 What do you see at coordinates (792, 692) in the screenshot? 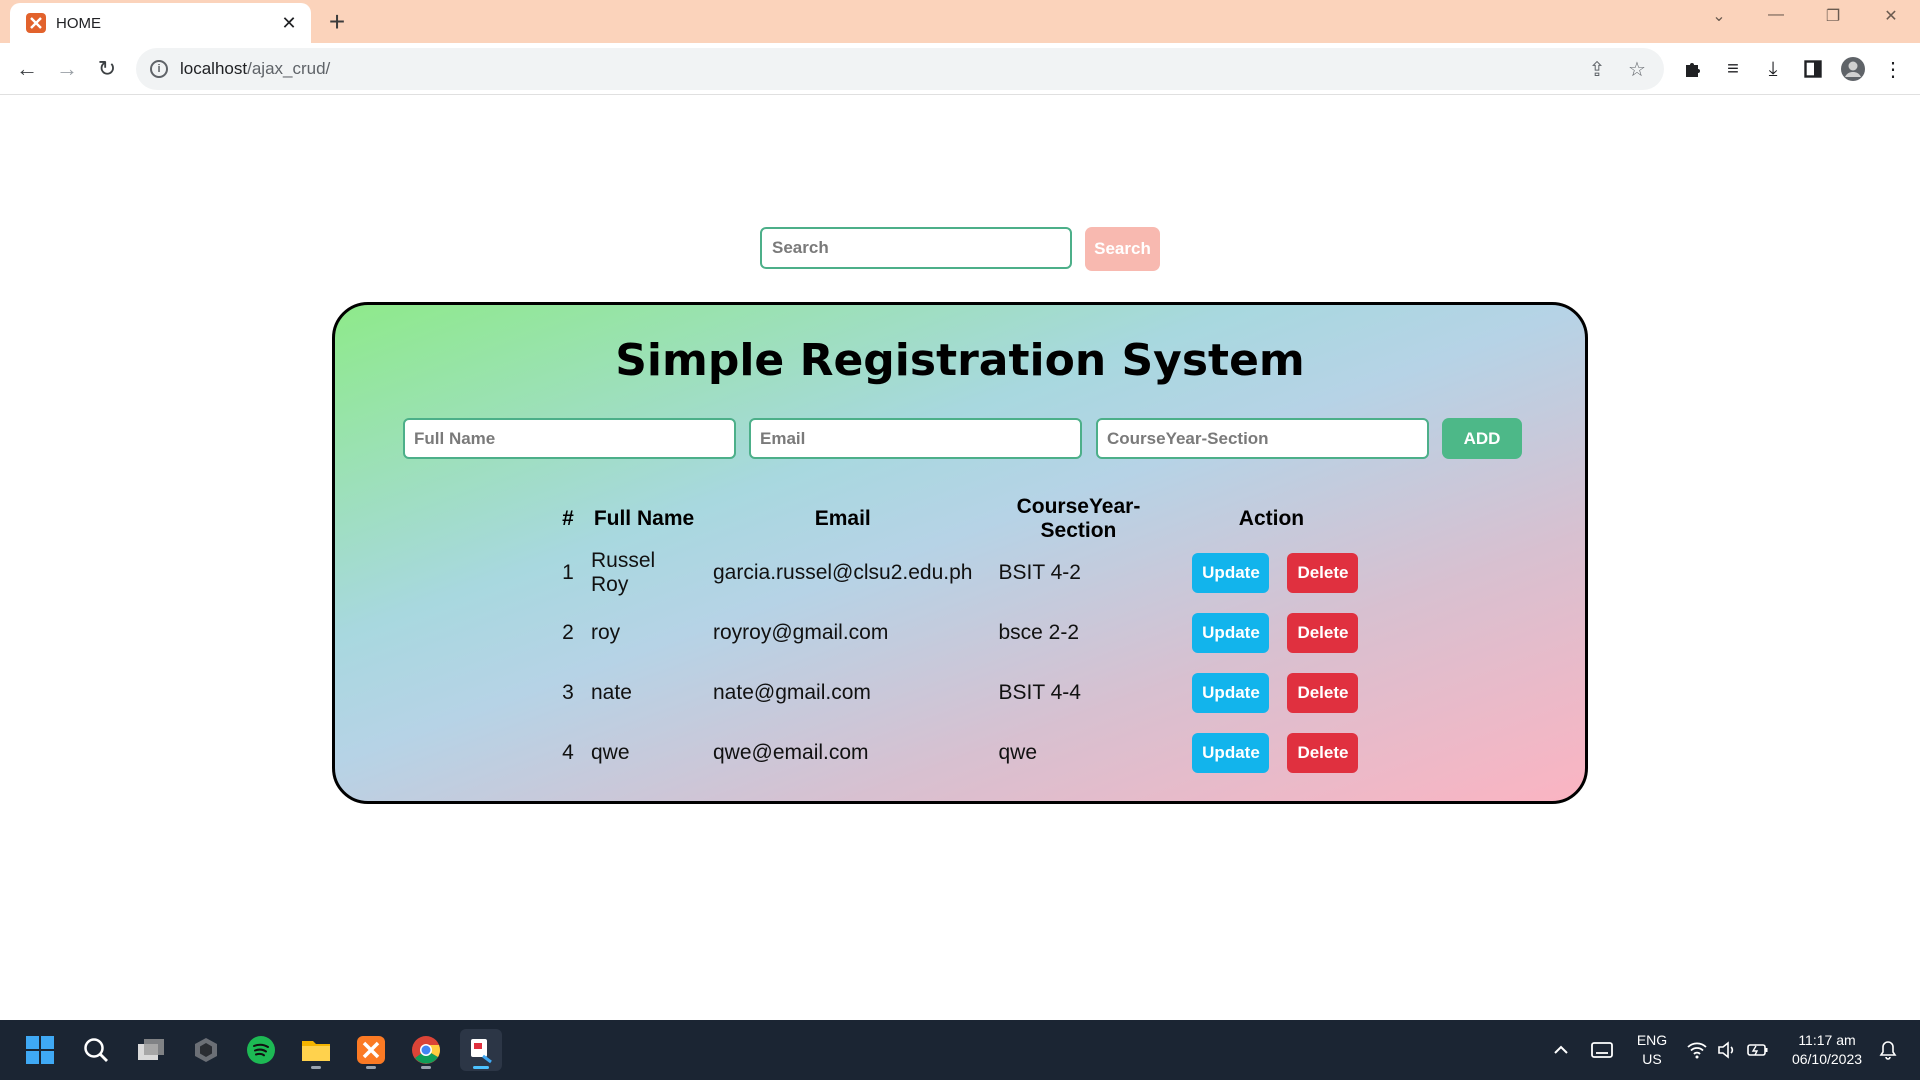
I see `row-email: nate@gmail.com` at bounding box center [792, 692].